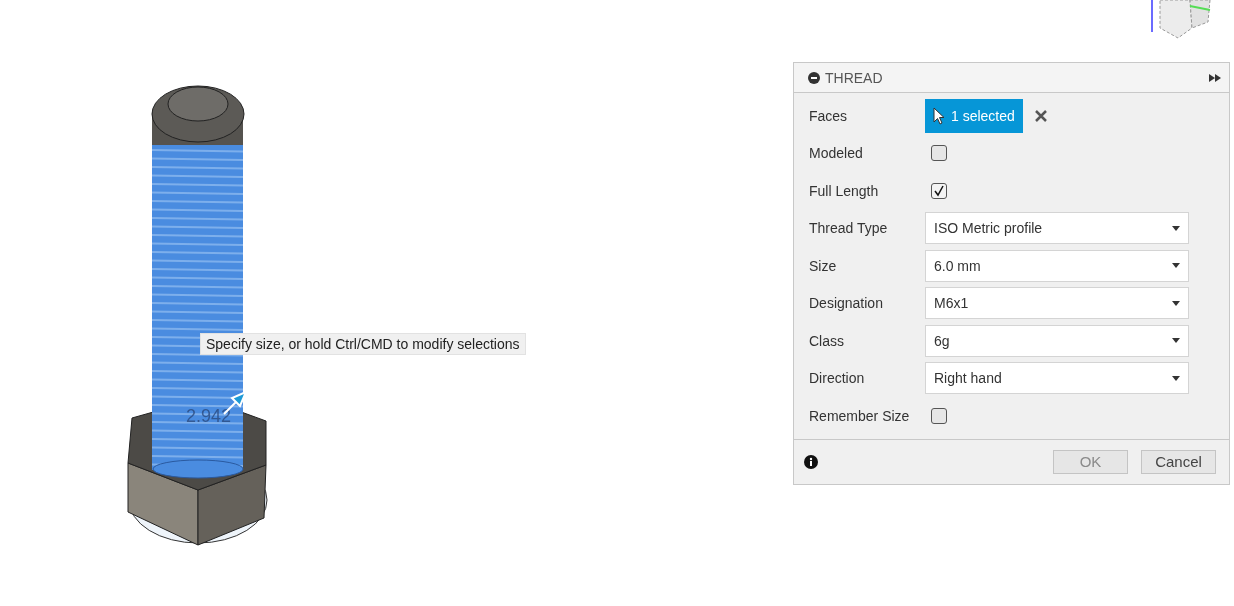 The width and height of the screenshot is (1234, 606). I want to click on collapse-icon, so click(814, 77).